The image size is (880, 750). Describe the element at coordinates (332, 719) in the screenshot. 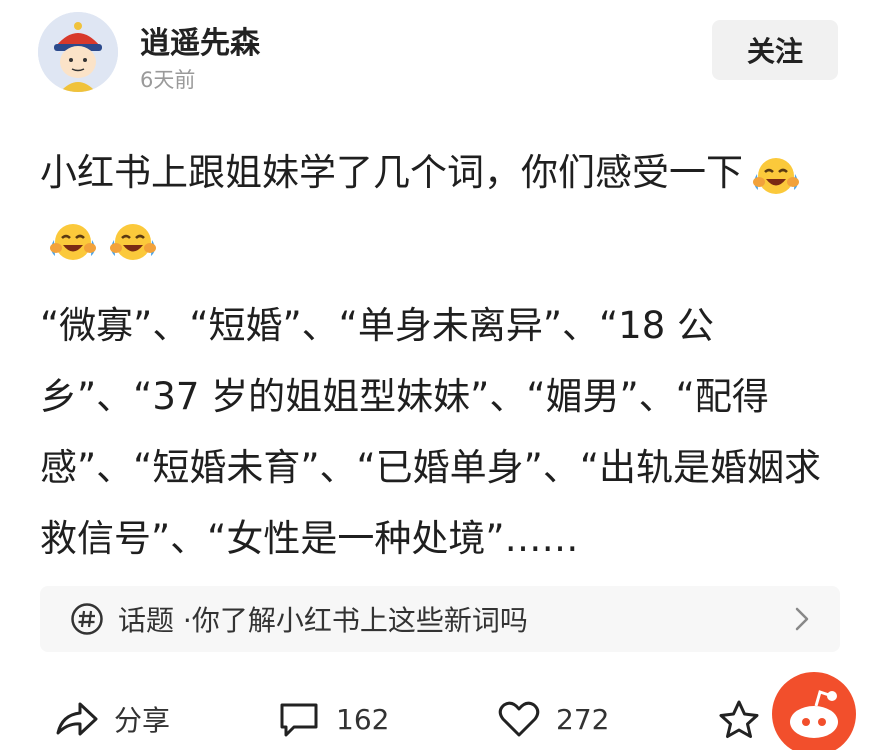

I see `comment-button: 162` at that location.